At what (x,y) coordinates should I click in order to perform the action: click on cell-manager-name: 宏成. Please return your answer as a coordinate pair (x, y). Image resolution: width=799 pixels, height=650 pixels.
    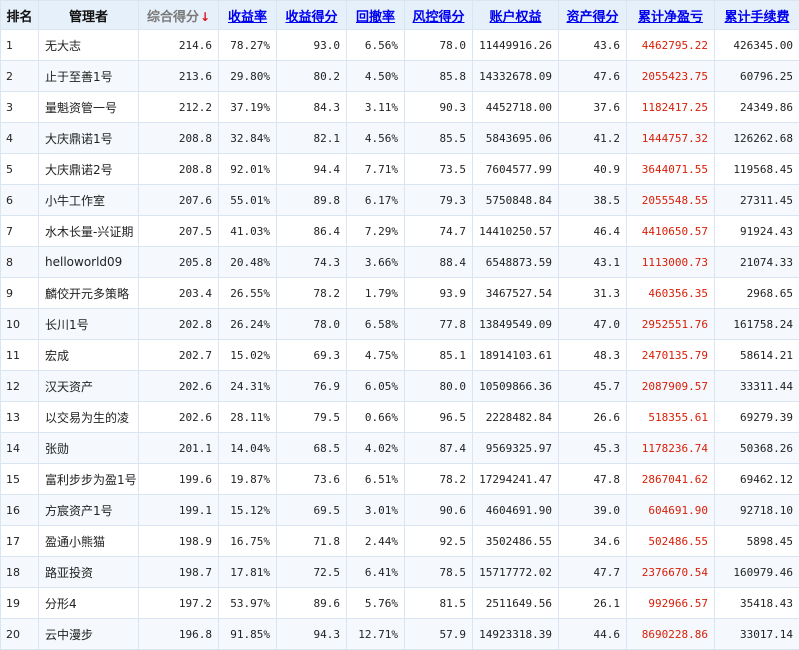
    Looking at the image, I should click on (89, 355).